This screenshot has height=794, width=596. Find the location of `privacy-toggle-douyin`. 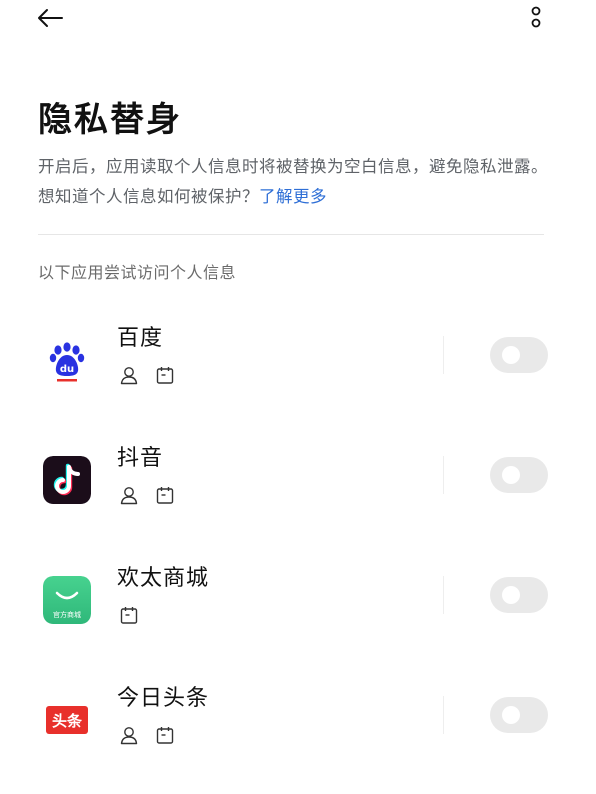

privacy-toggle-douyin is located at coordinates (519, 475).